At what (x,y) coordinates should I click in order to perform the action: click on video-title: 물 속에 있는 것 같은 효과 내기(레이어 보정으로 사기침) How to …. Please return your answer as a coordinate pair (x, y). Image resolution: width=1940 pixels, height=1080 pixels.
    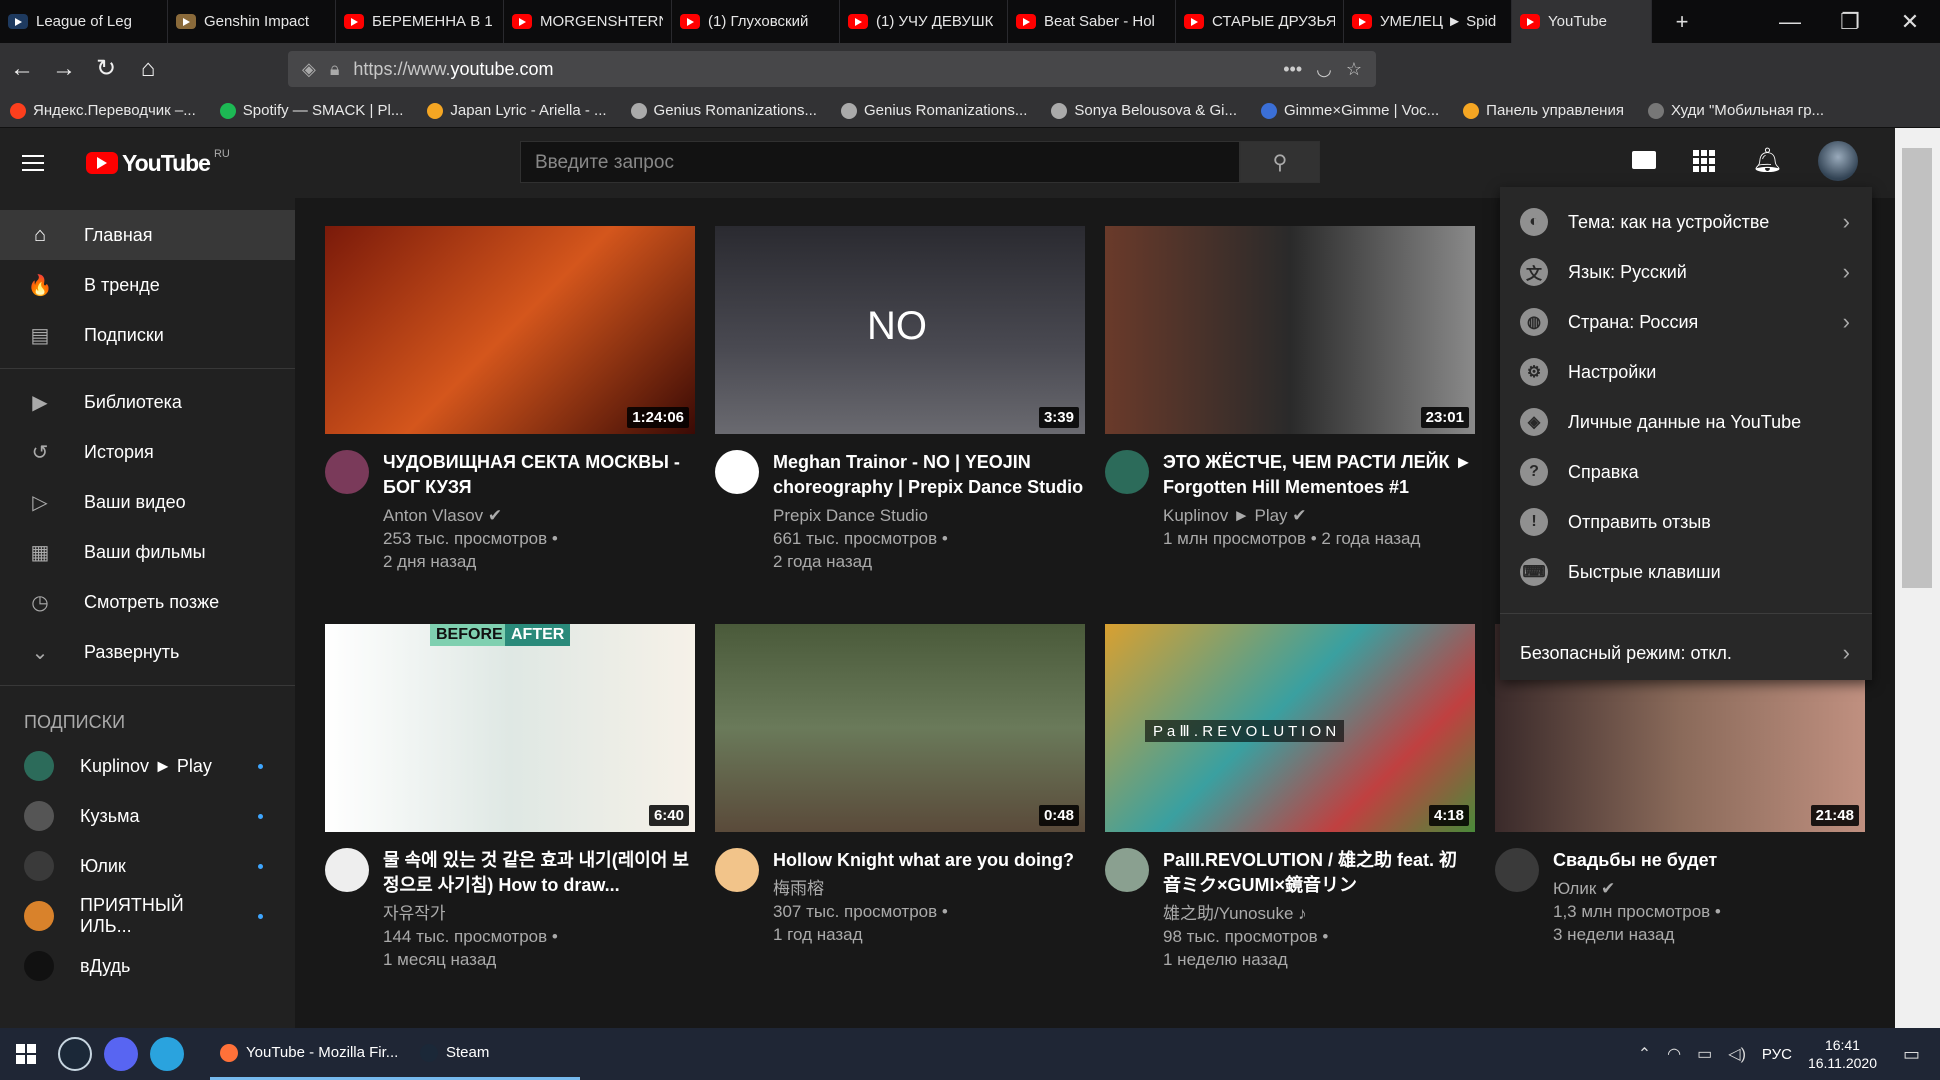
    Looking at the image, I should click on (539, 873).